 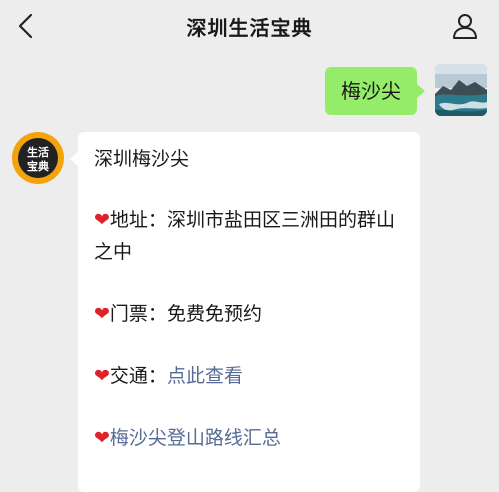 I want to click on sent-message-row: 梅沙尖, so click(x=387, y=91).